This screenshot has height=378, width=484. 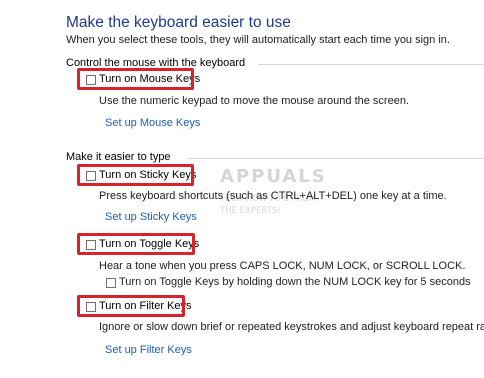 I want to click on sticky-keys-checkbox, so click(x=91, y=176).